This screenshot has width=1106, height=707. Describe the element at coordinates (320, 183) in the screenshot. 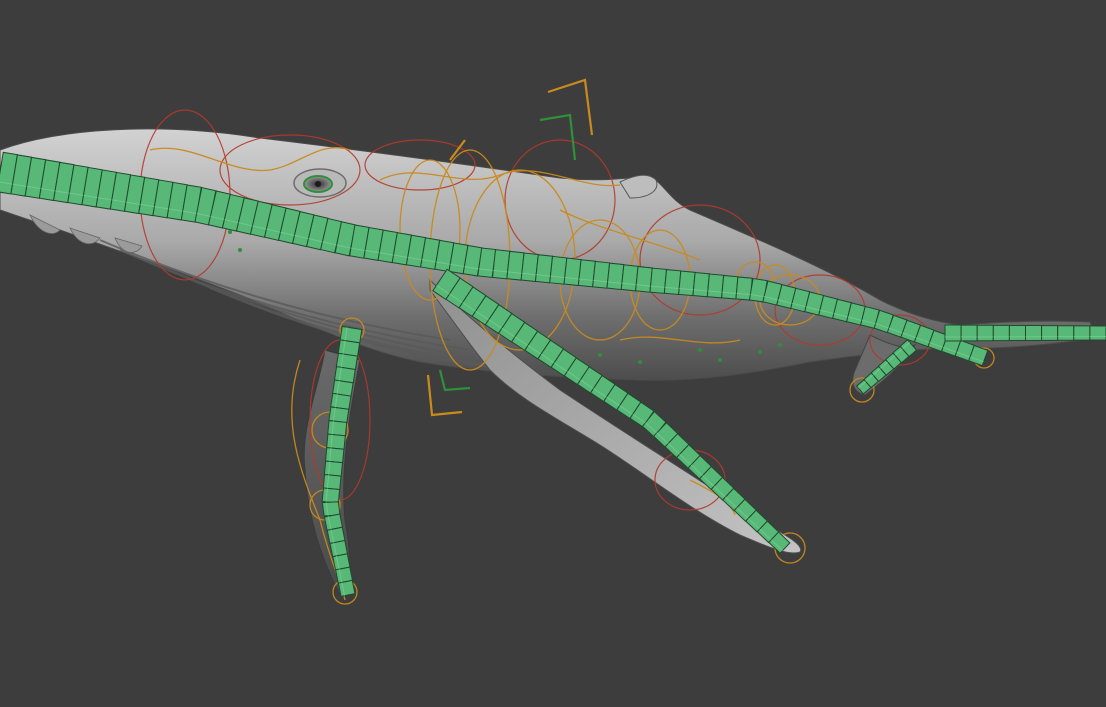

I see `whale-eye` at that location.